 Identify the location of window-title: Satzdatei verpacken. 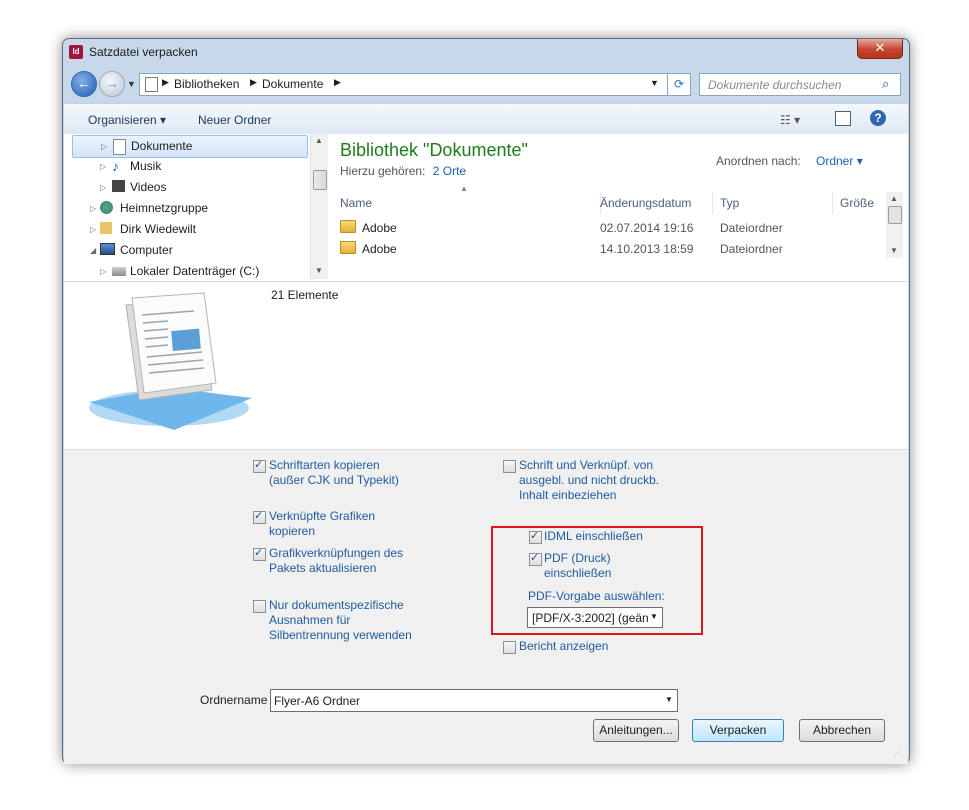
(143, 52).